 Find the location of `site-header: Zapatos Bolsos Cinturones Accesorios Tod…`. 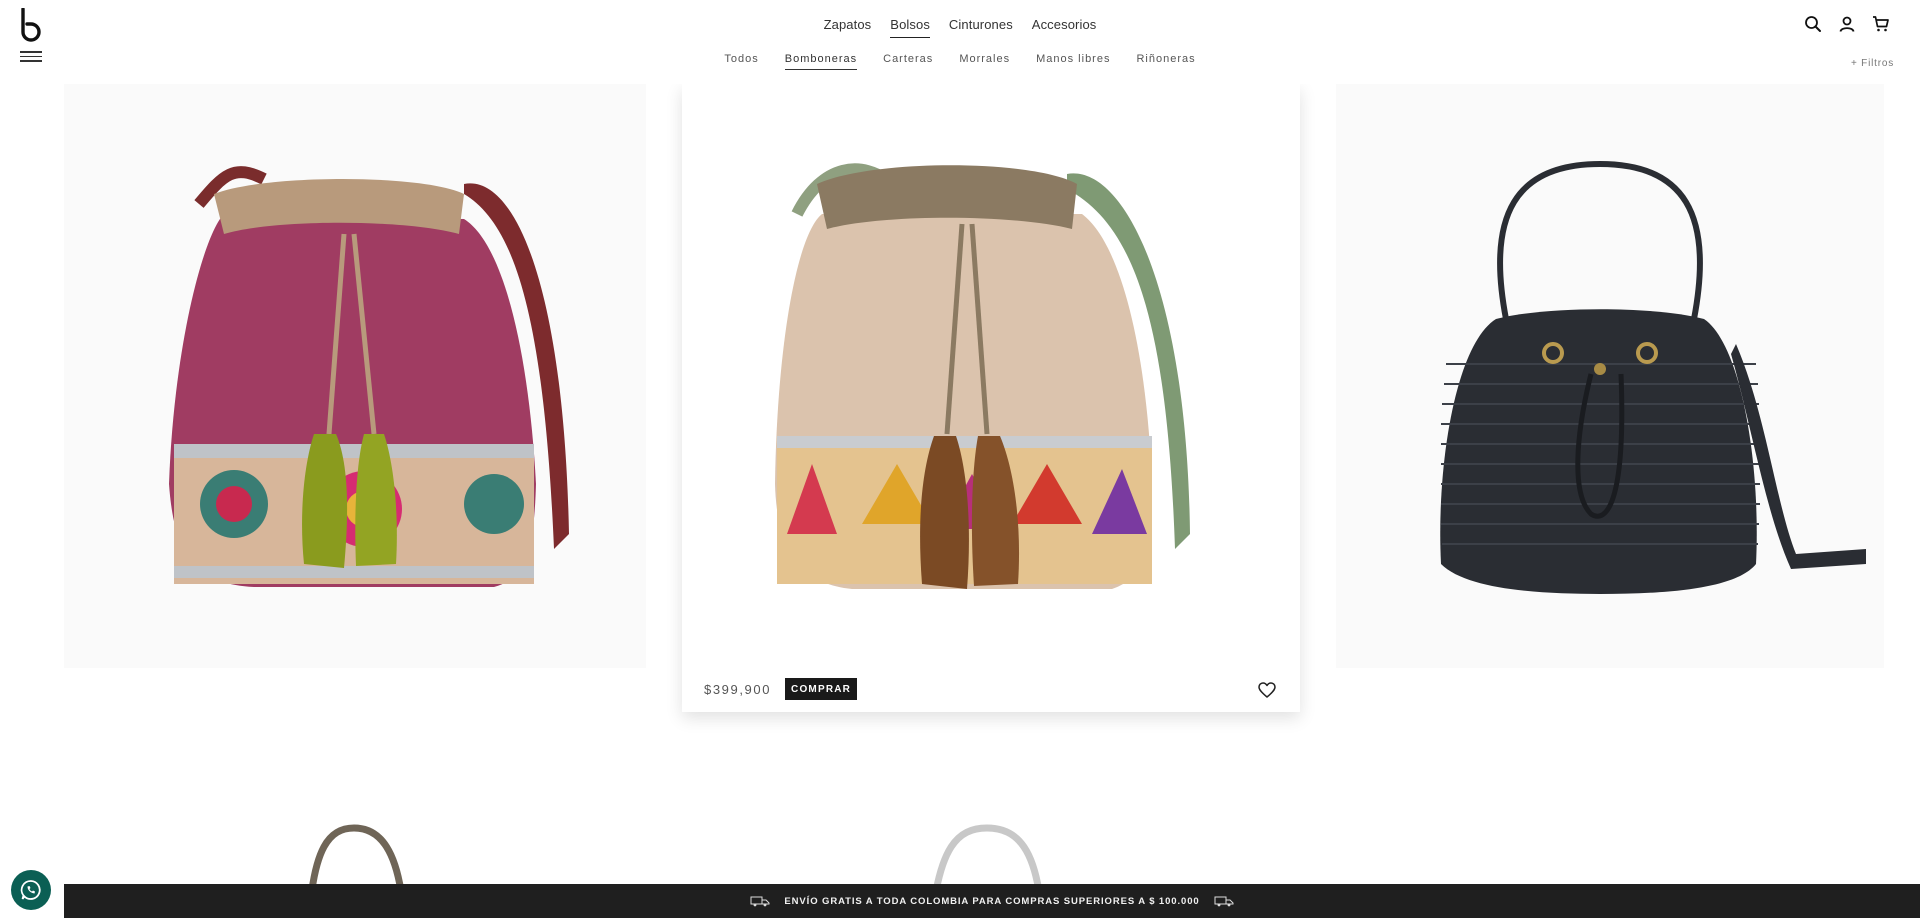

site-header: Zapatos Bolsos Cinturones Accesorios Tod… is located at coordinates (960, 42).